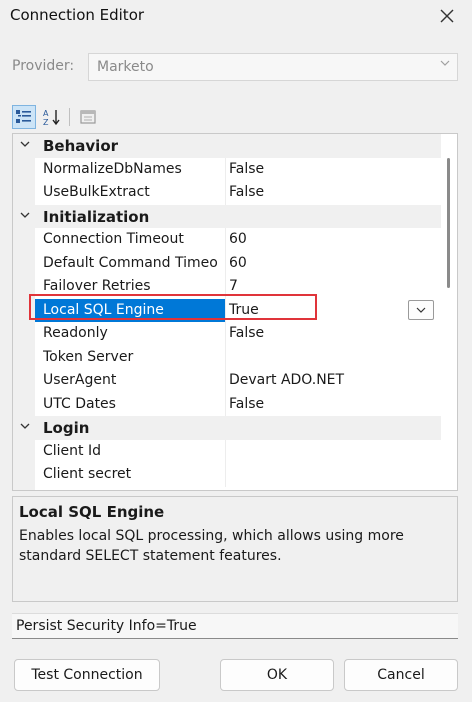  Describe the element at coordinates (92, 512) in the screenshot. I see `description-title: Local SQL Engine` at that location.